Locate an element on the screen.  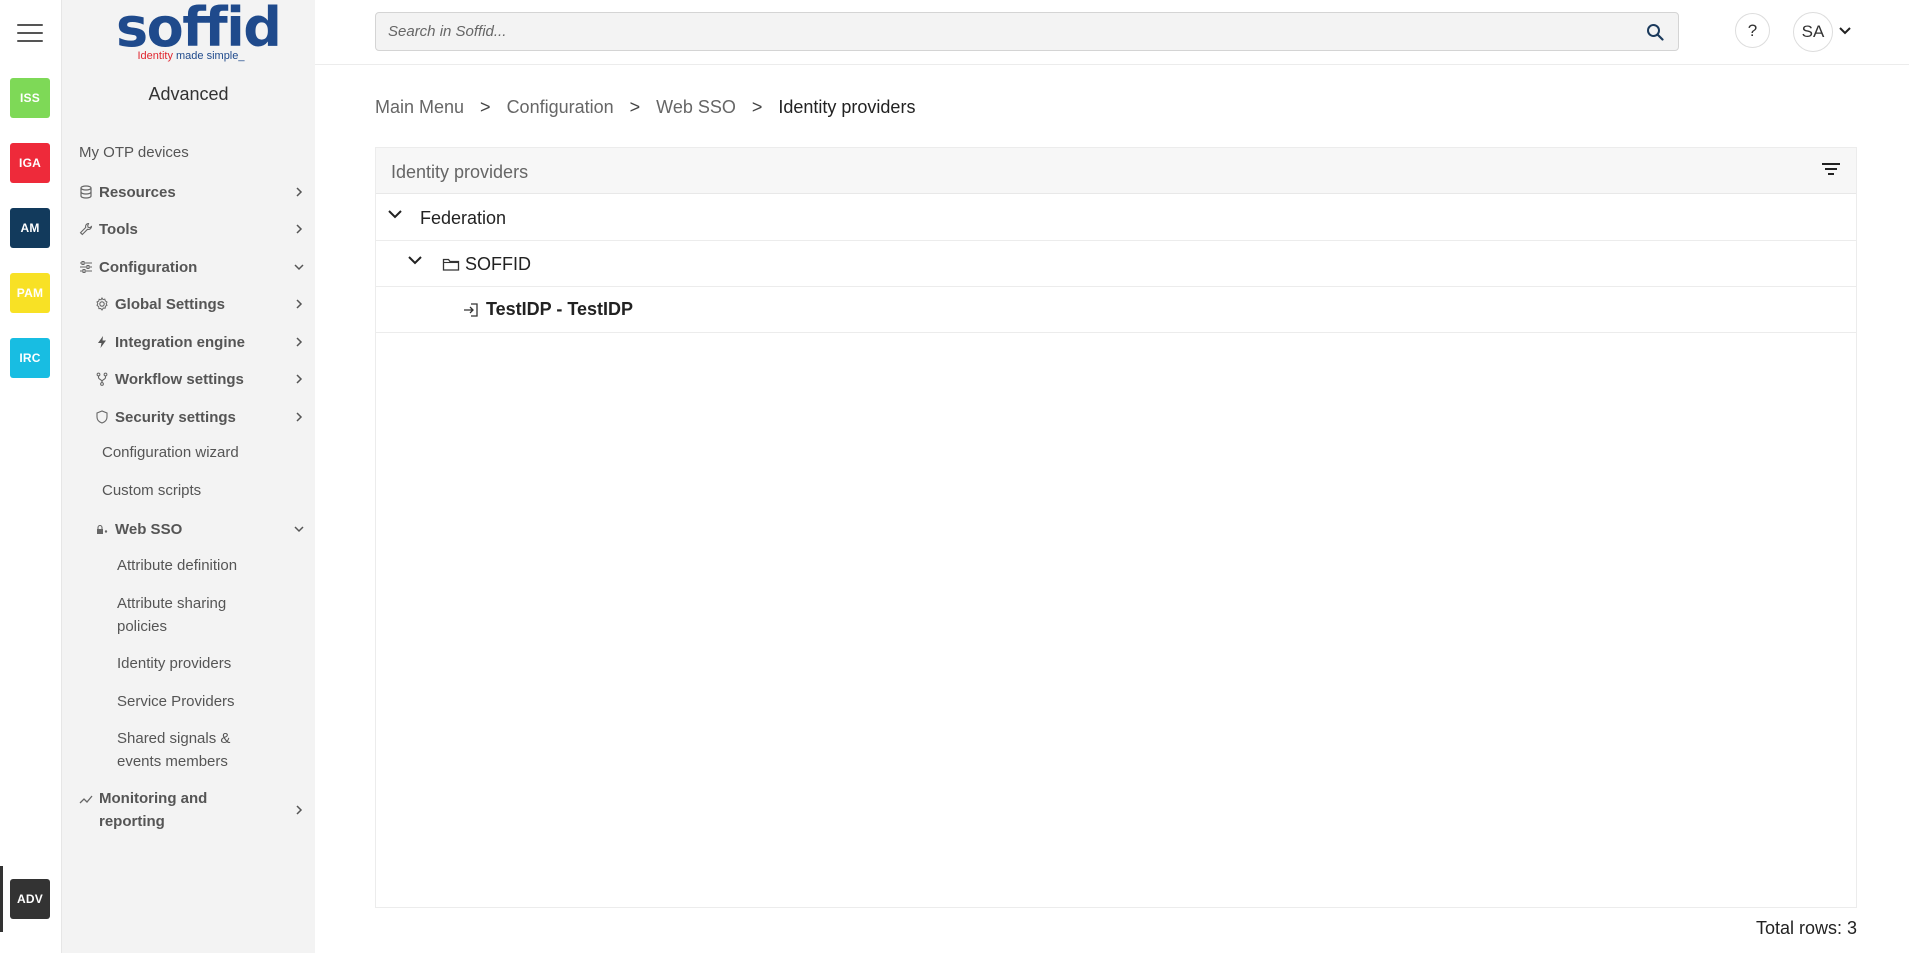
sidebar-item-web-sso: Web SSO is located at coordinates (205, 529).